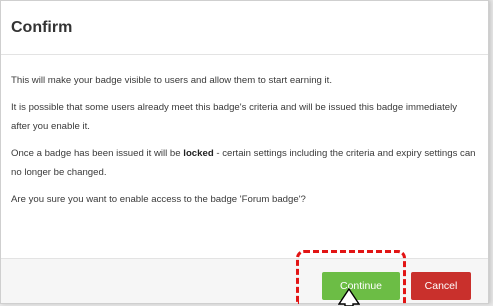 The image size is (493, 306). Describe the element at coordinates (96, 153) in the screenshot. I see `message-locked-prefix: Once a badge has been issued it will be` at that location.